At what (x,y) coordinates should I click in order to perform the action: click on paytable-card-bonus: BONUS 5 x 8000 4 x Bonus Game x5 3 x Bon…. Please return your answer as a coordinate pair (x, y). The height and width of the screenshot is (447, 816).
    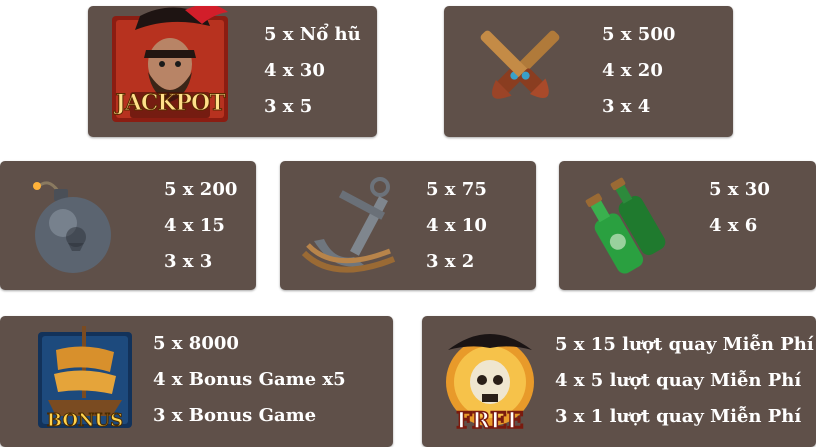
    Looking at the image, I should click on (196, 381).